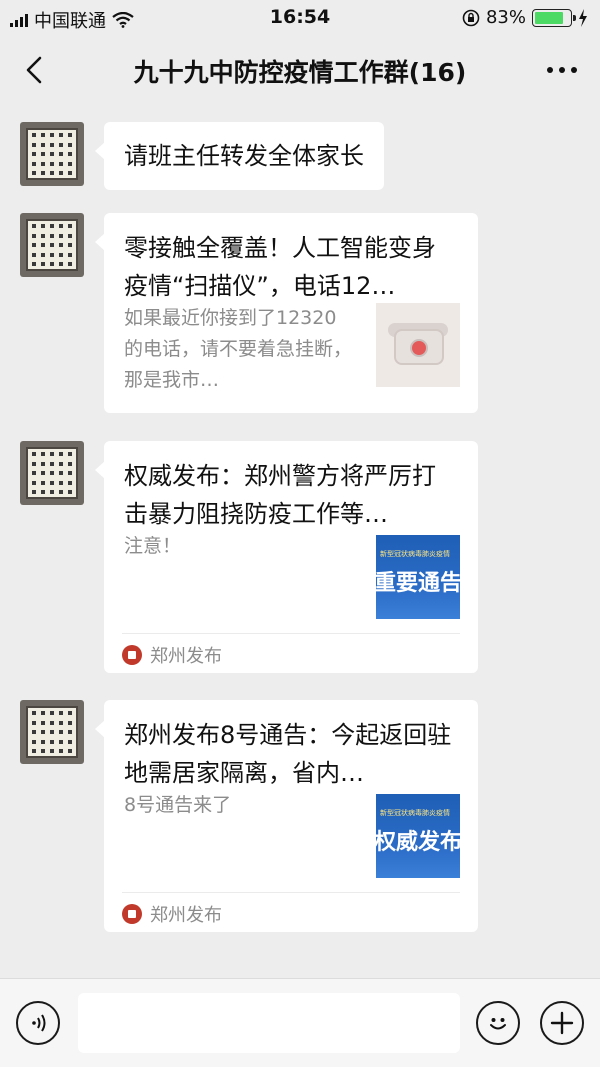  I want to click on plus-icon, so click(562, 1023).